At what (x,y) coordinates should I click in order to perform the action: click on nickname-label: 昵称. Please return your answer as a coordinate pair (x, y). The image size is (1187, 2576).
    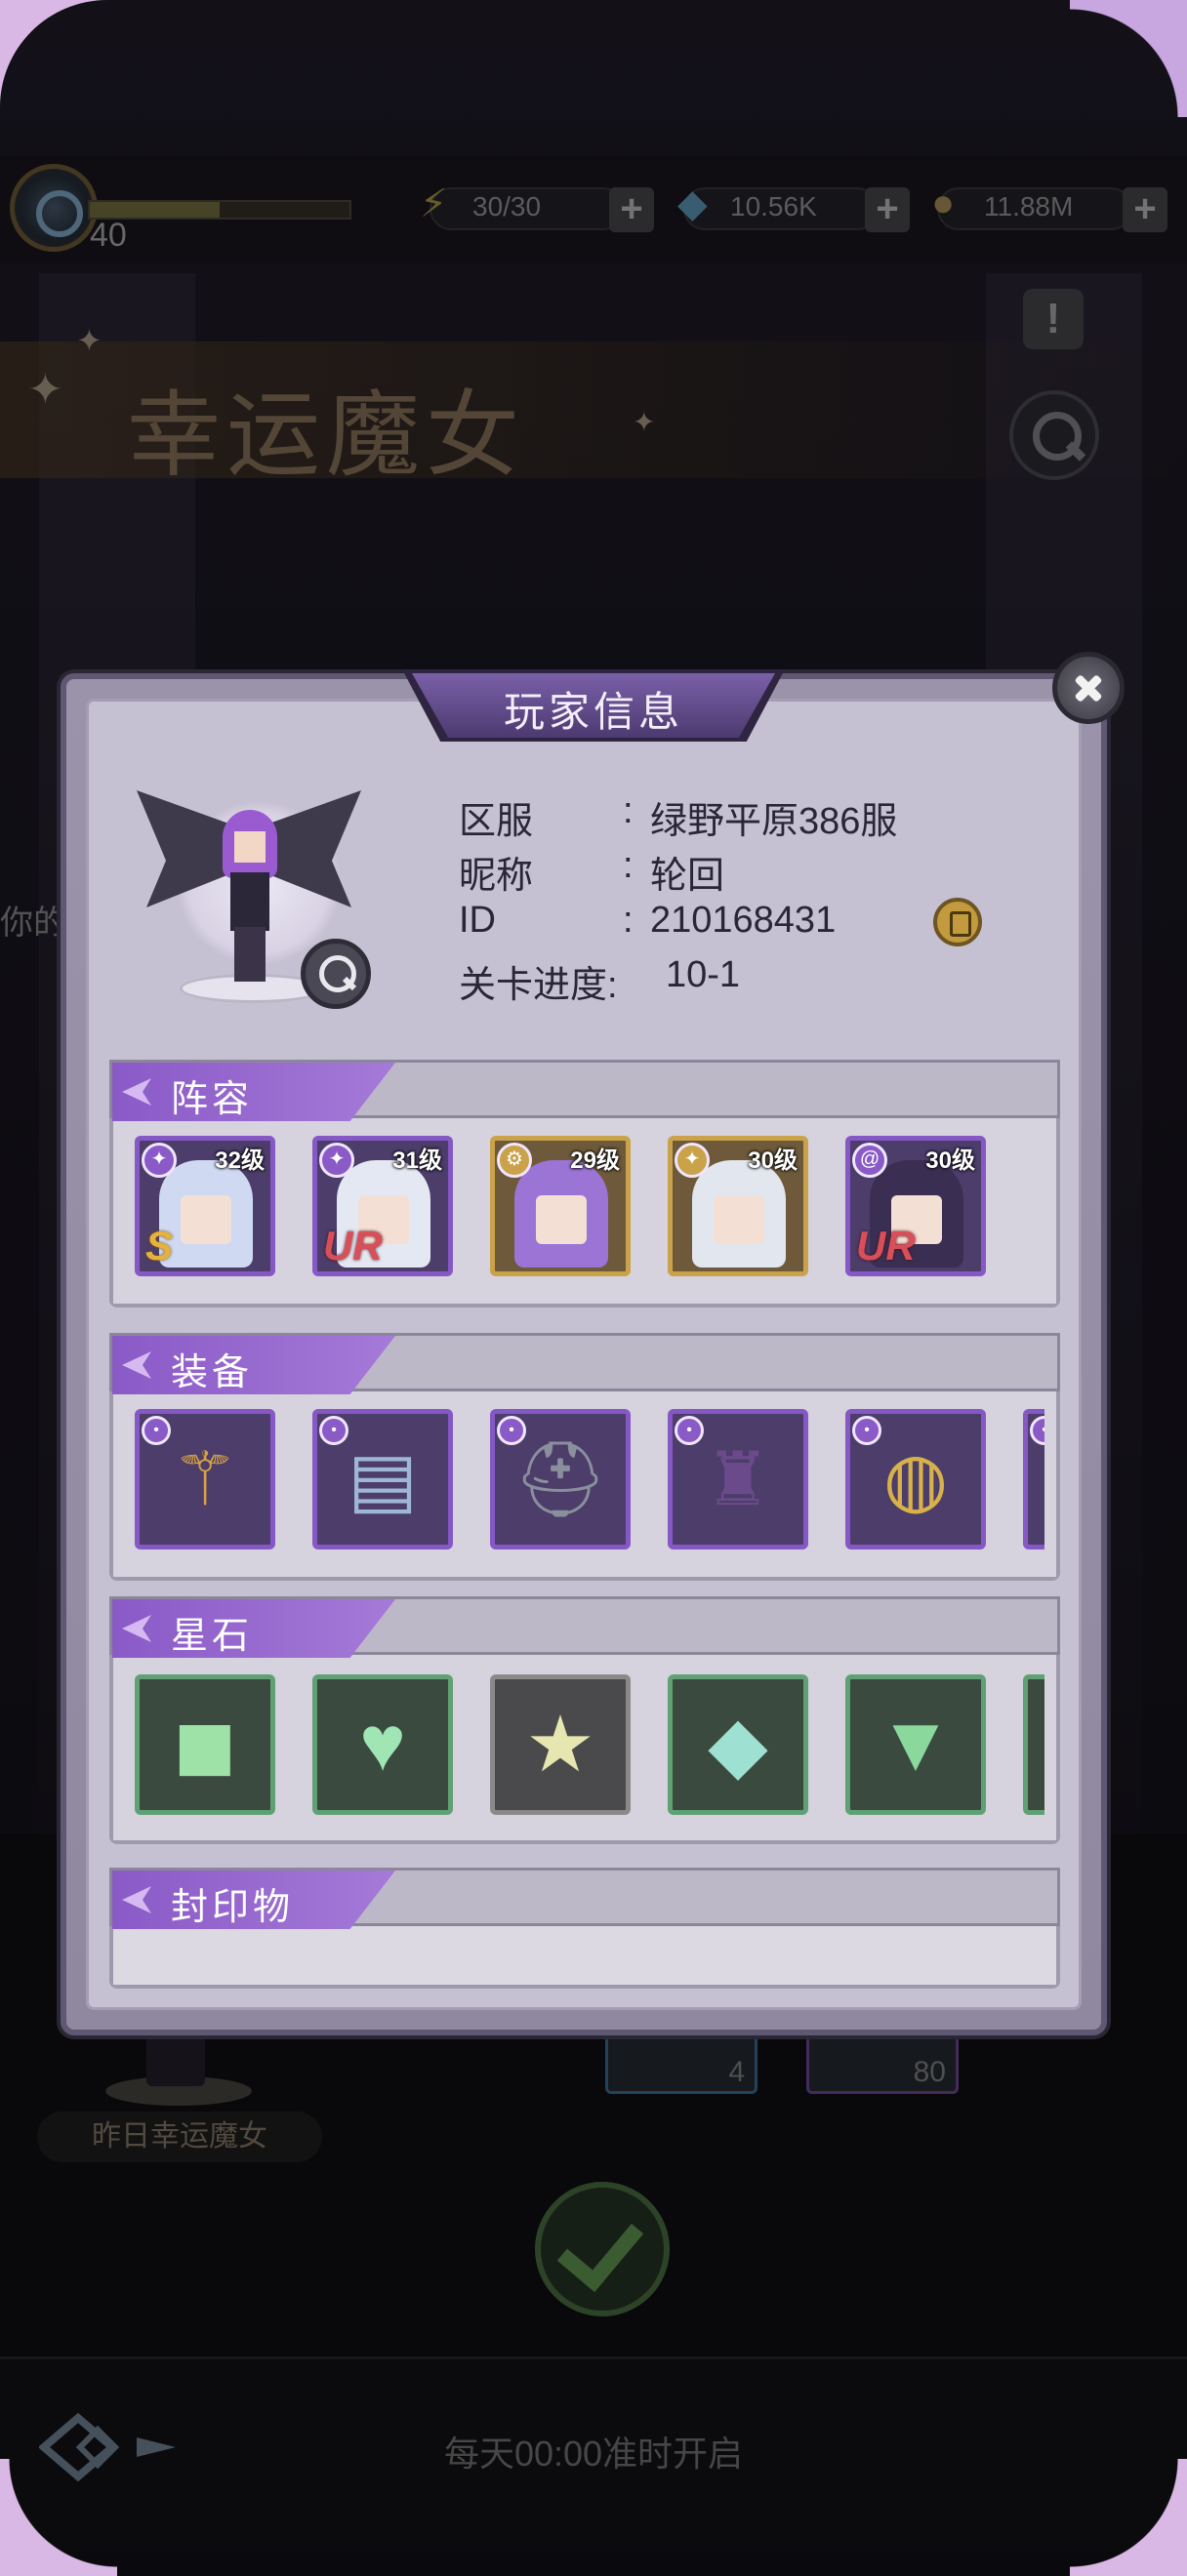
    Looking at the image, I should click on (496, 876).